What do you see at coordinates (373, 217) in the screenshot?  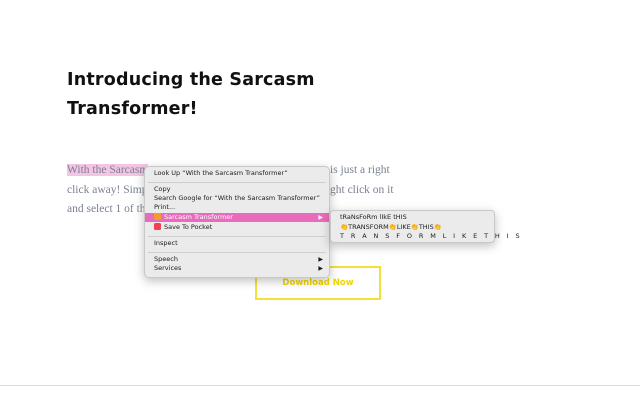 I see `submenu-item-alternating-case: tRaNsFoRm lIkE tHIS` at bounding box center [373, 217].